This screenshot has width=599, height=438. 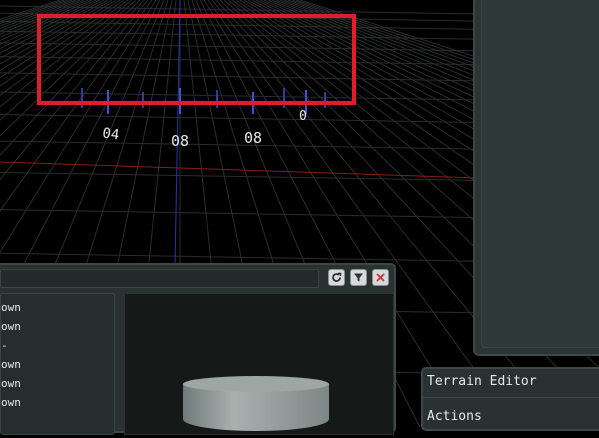 I want to click on close-button, so click(x=380, y=277).